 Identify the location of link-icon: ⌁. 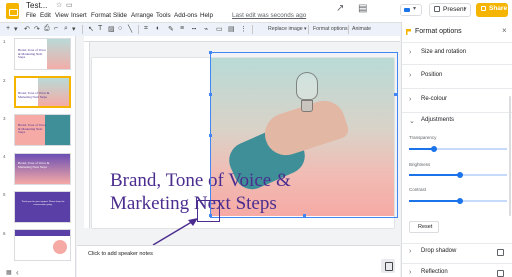
(206, 29).